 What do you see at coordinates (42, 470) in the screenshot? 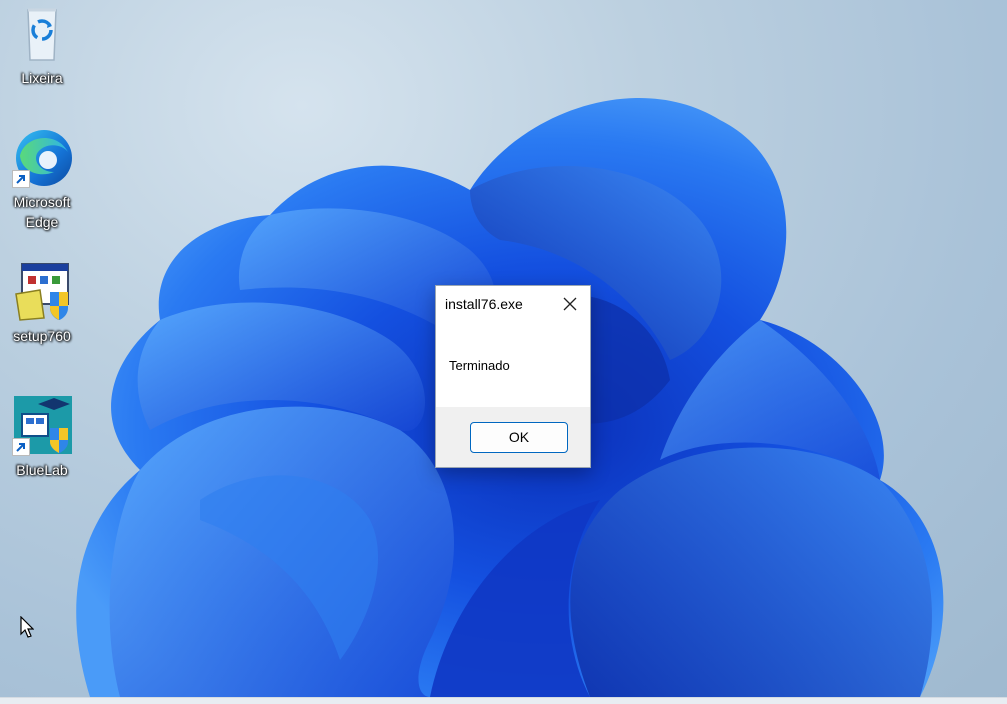
I see `desktop-icon-label: BlueLab` at bounding box center [42, 470].